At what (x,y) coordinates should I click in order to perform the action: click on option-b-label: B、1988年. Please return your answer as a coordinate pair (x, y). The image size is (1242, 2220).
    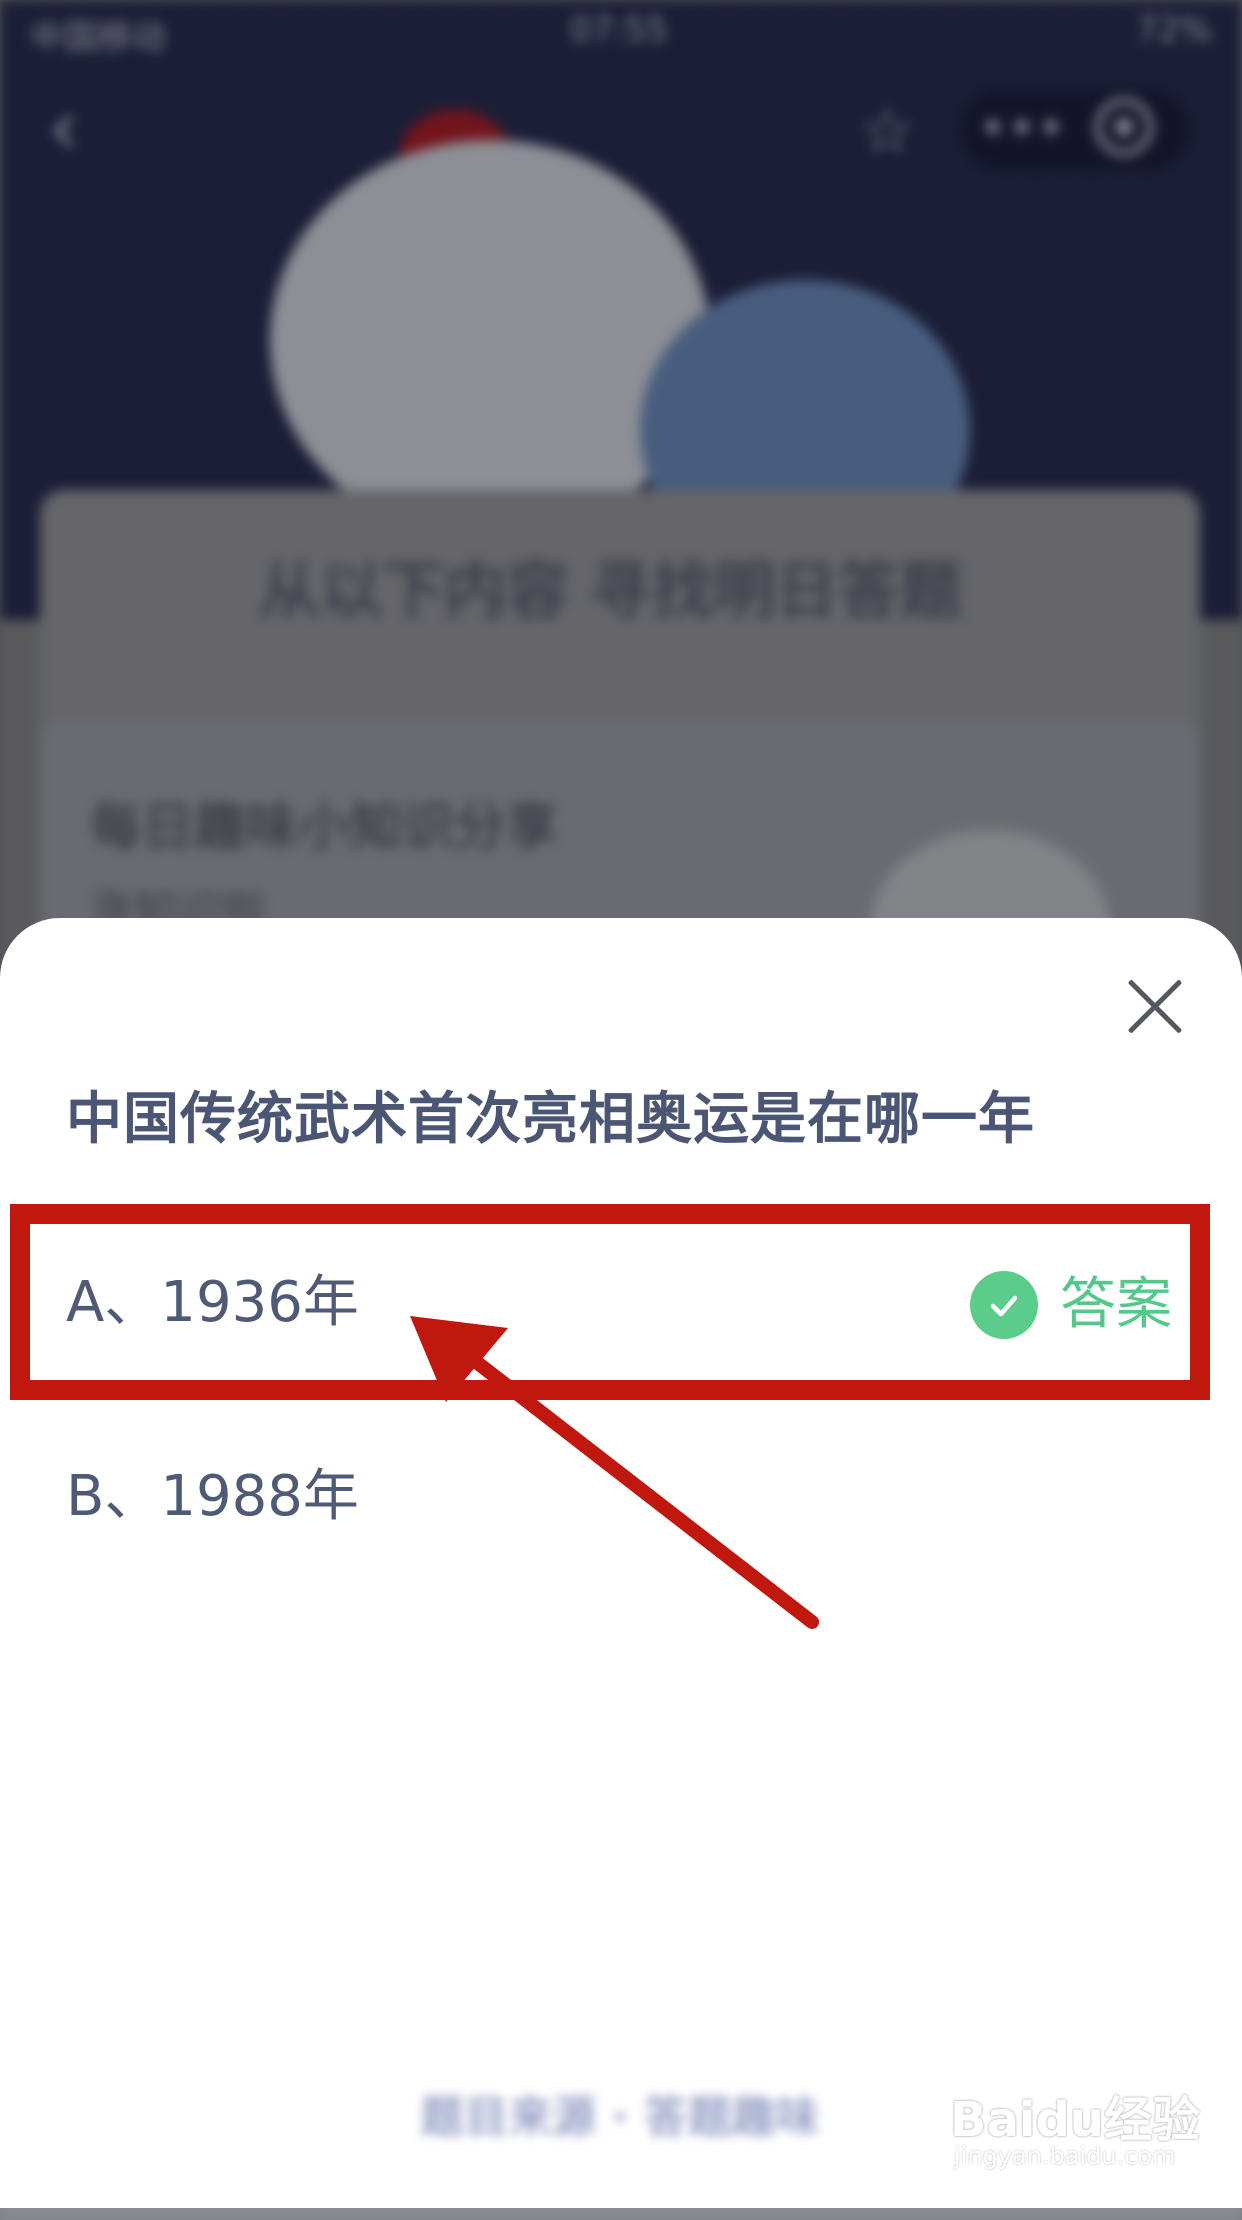
    Looking at the image, I should click on (212, 1496).